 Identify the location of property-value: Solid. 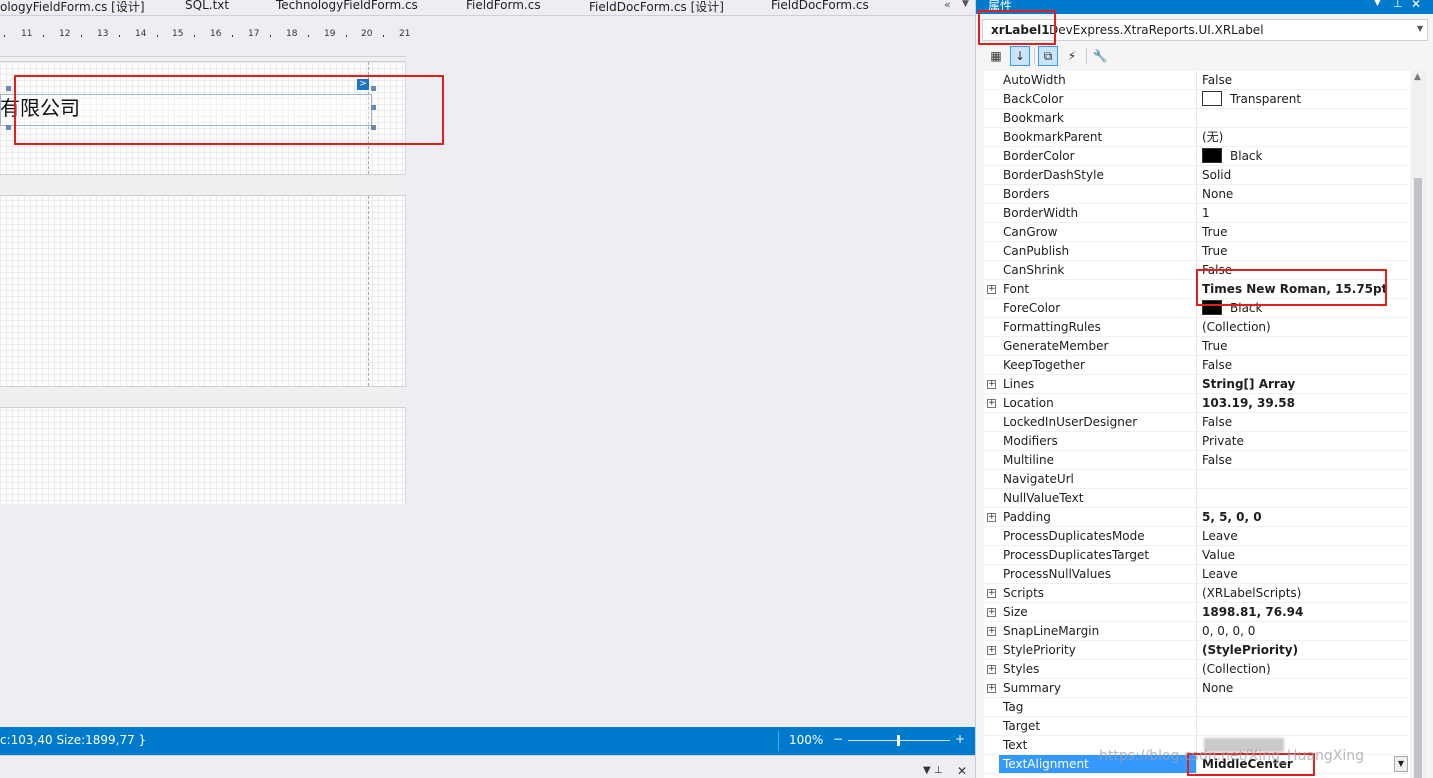
(1303, 175).